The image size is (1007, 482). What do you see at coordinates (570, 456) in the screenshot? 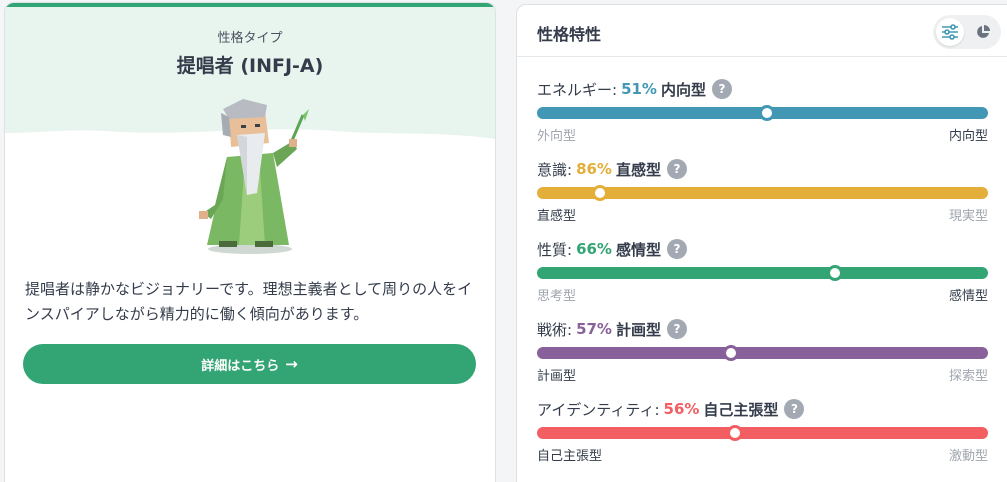
I see `trait-left-pole: 自己主張型` at bounding box center [570, 456].